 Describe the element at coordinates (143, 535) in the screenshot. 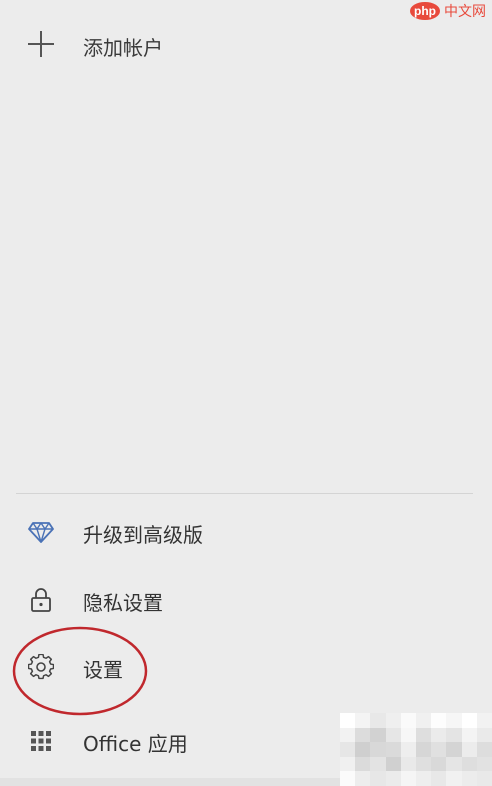

I see `upgrade-premium-label: 升级到高级版` at that location.